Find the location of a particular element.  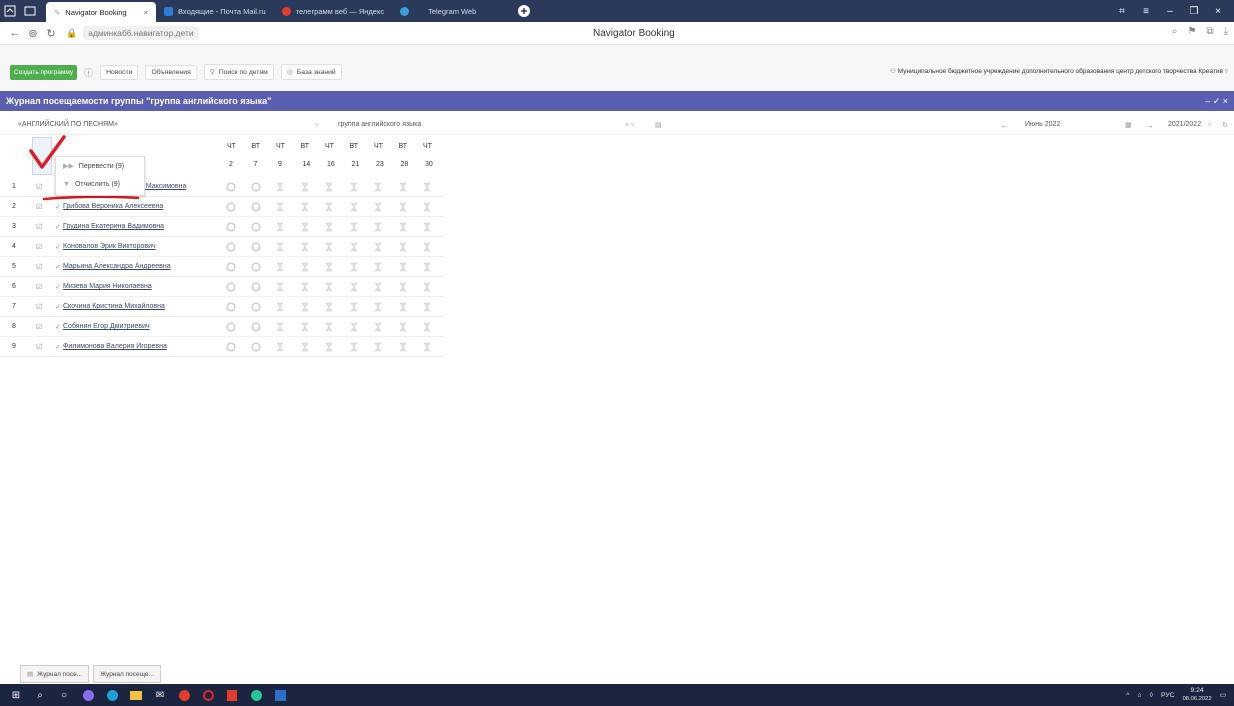

new-tab-icon is located at coordinates (524, 11).